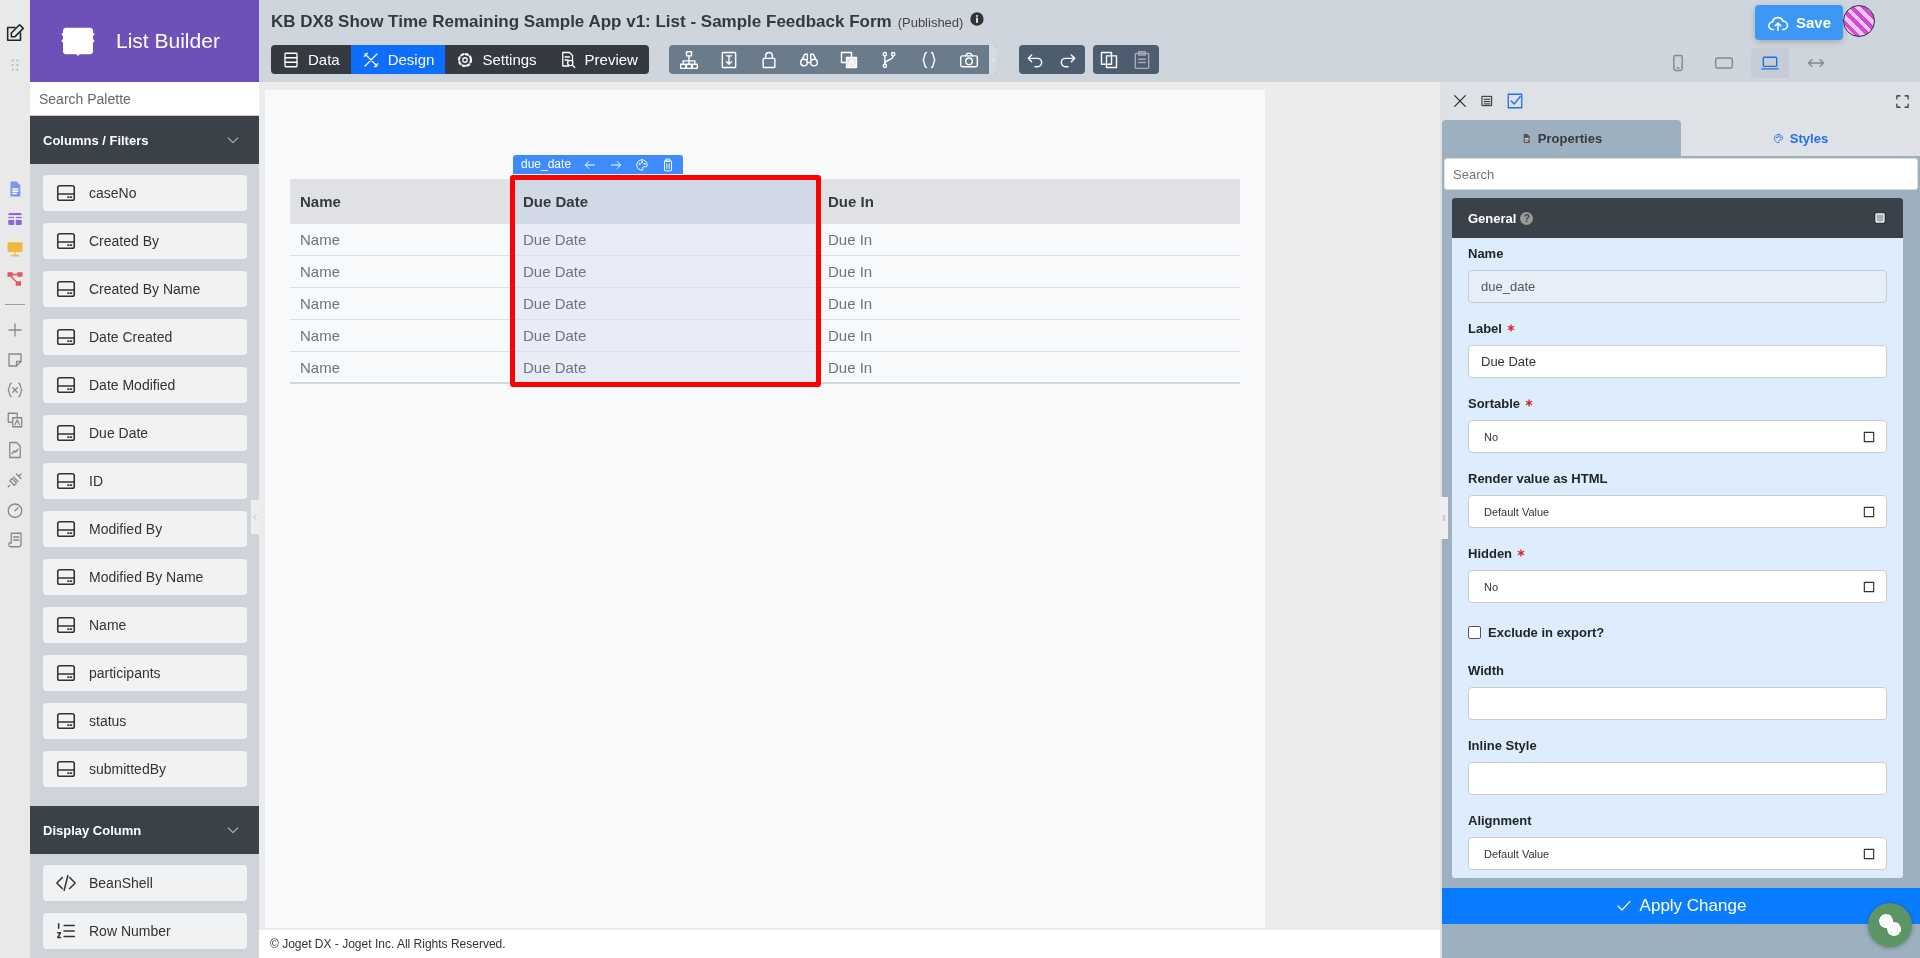 The height and width of the screenshot is (958, 1920). I want to click on mode-tab: Design, so click(398, 59).